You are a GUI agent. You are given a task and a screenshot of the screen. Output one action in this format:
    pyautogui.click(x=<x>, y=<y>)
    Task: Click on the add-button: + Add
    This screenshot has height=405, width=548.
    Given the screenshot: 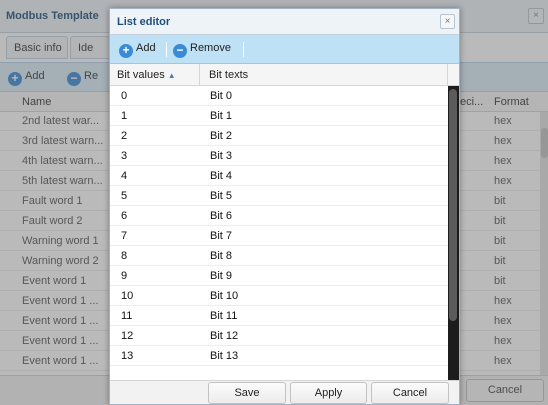 What is the action you would take?
    pyautogui.click(x=137, y=50)
    